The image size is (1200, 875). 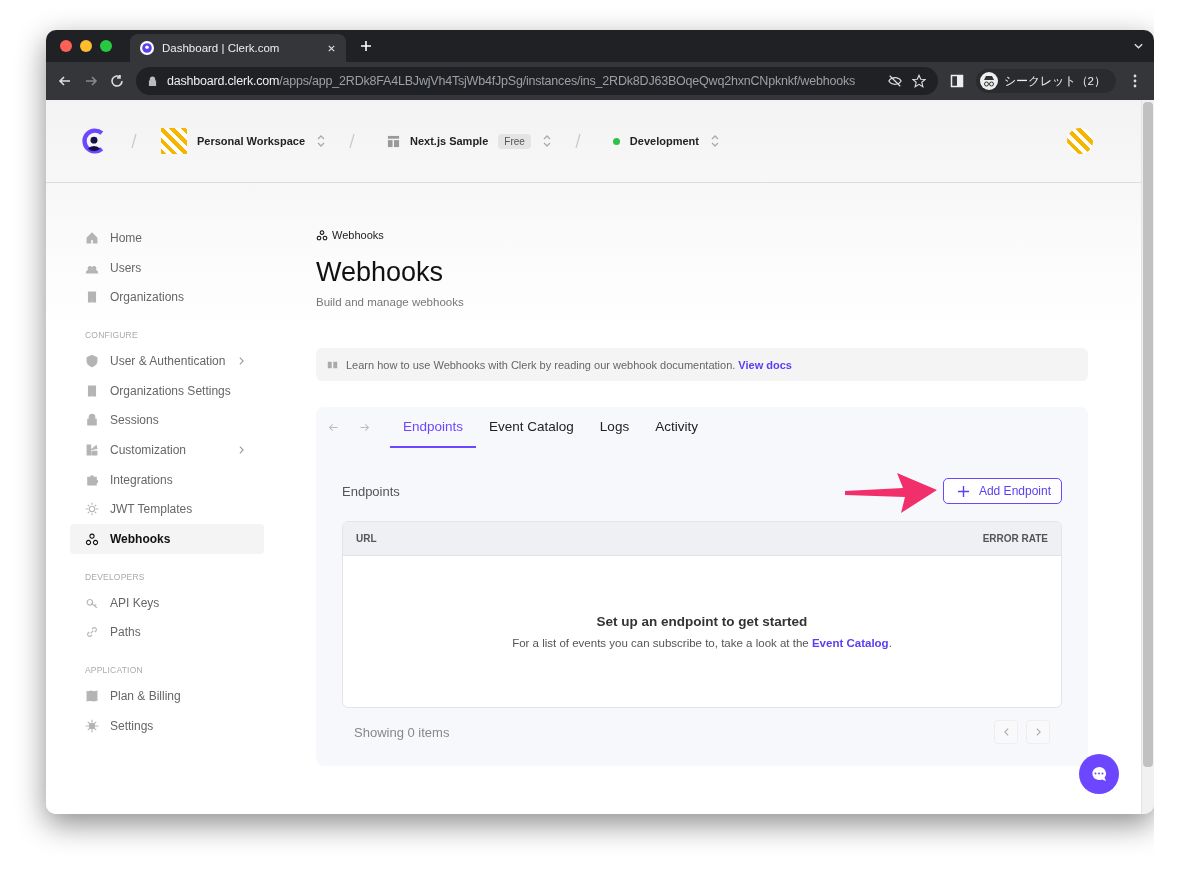 What do you see at coordinates (366, 46) in the screenshot?
I see `new-tab-icon` at bounding box center [366, 46].